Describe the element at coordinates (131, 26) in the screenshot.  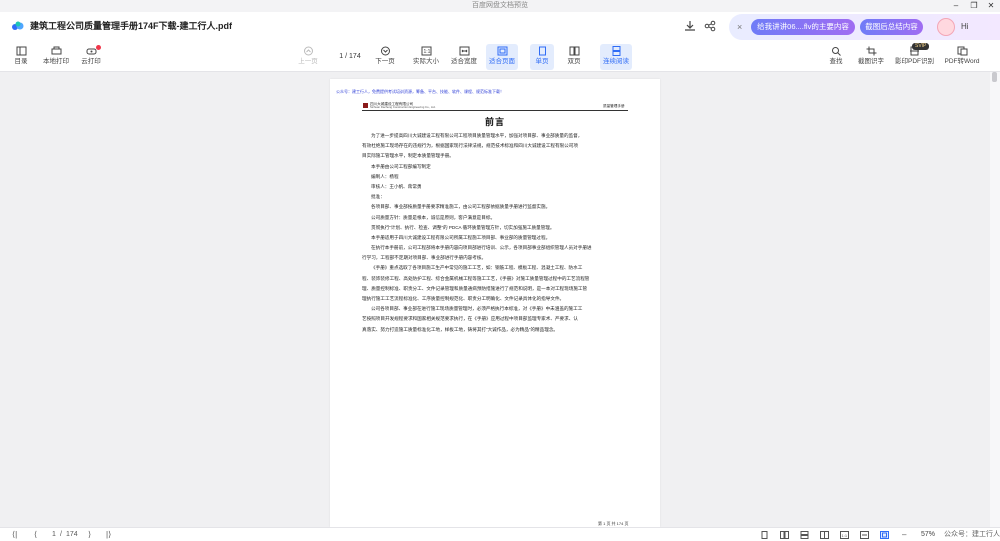
I see `document-title: 建筑工程公司质量管理手册174F下载-建工行人.pdf` at that location.